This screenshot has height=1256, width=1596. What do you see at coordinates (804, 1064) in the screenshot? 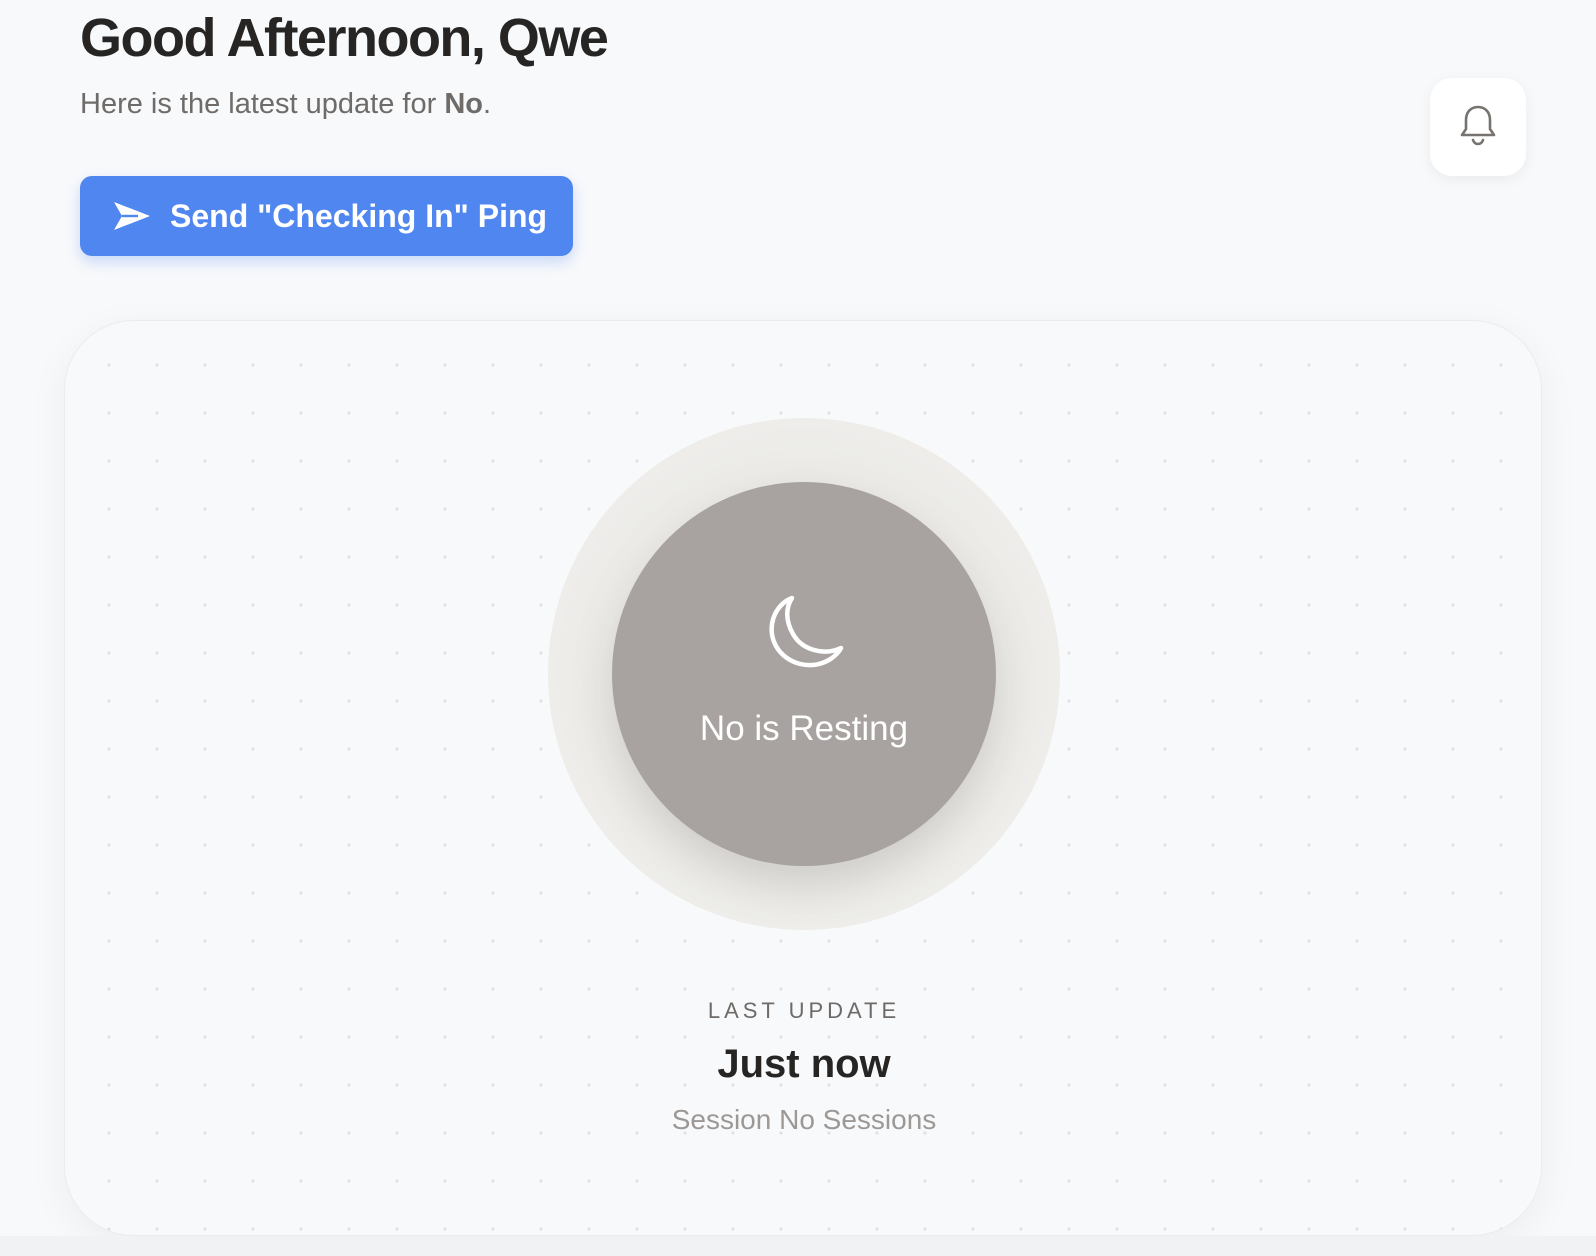
I see `last-update-value: Just now` at bounding box center [804, 1064].